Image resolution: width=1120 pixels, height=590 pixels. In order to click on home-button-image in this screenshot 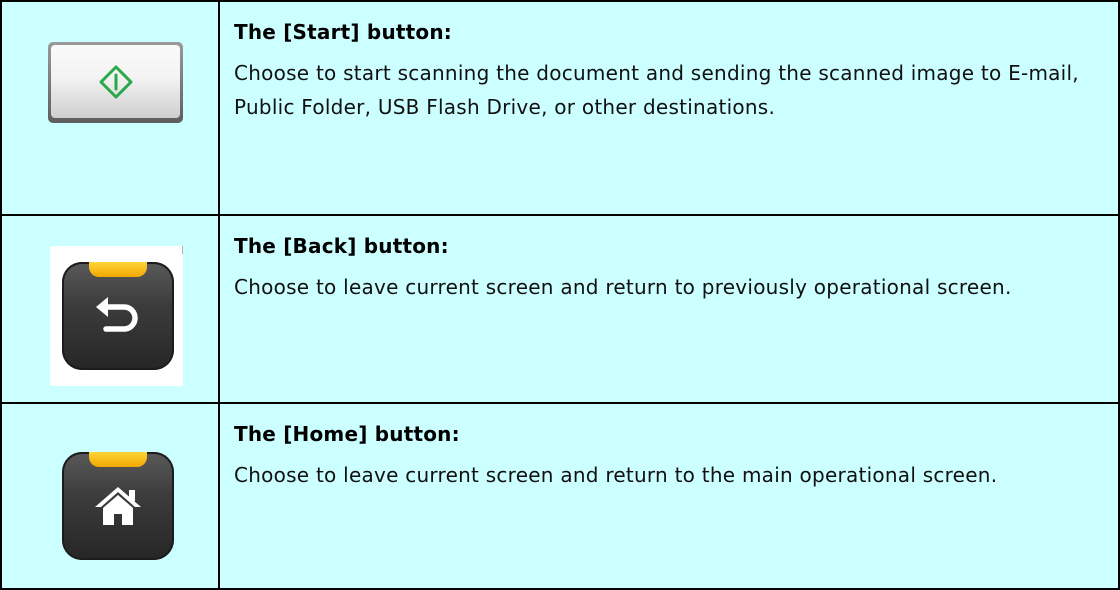, I will do `click(118, 506)`.